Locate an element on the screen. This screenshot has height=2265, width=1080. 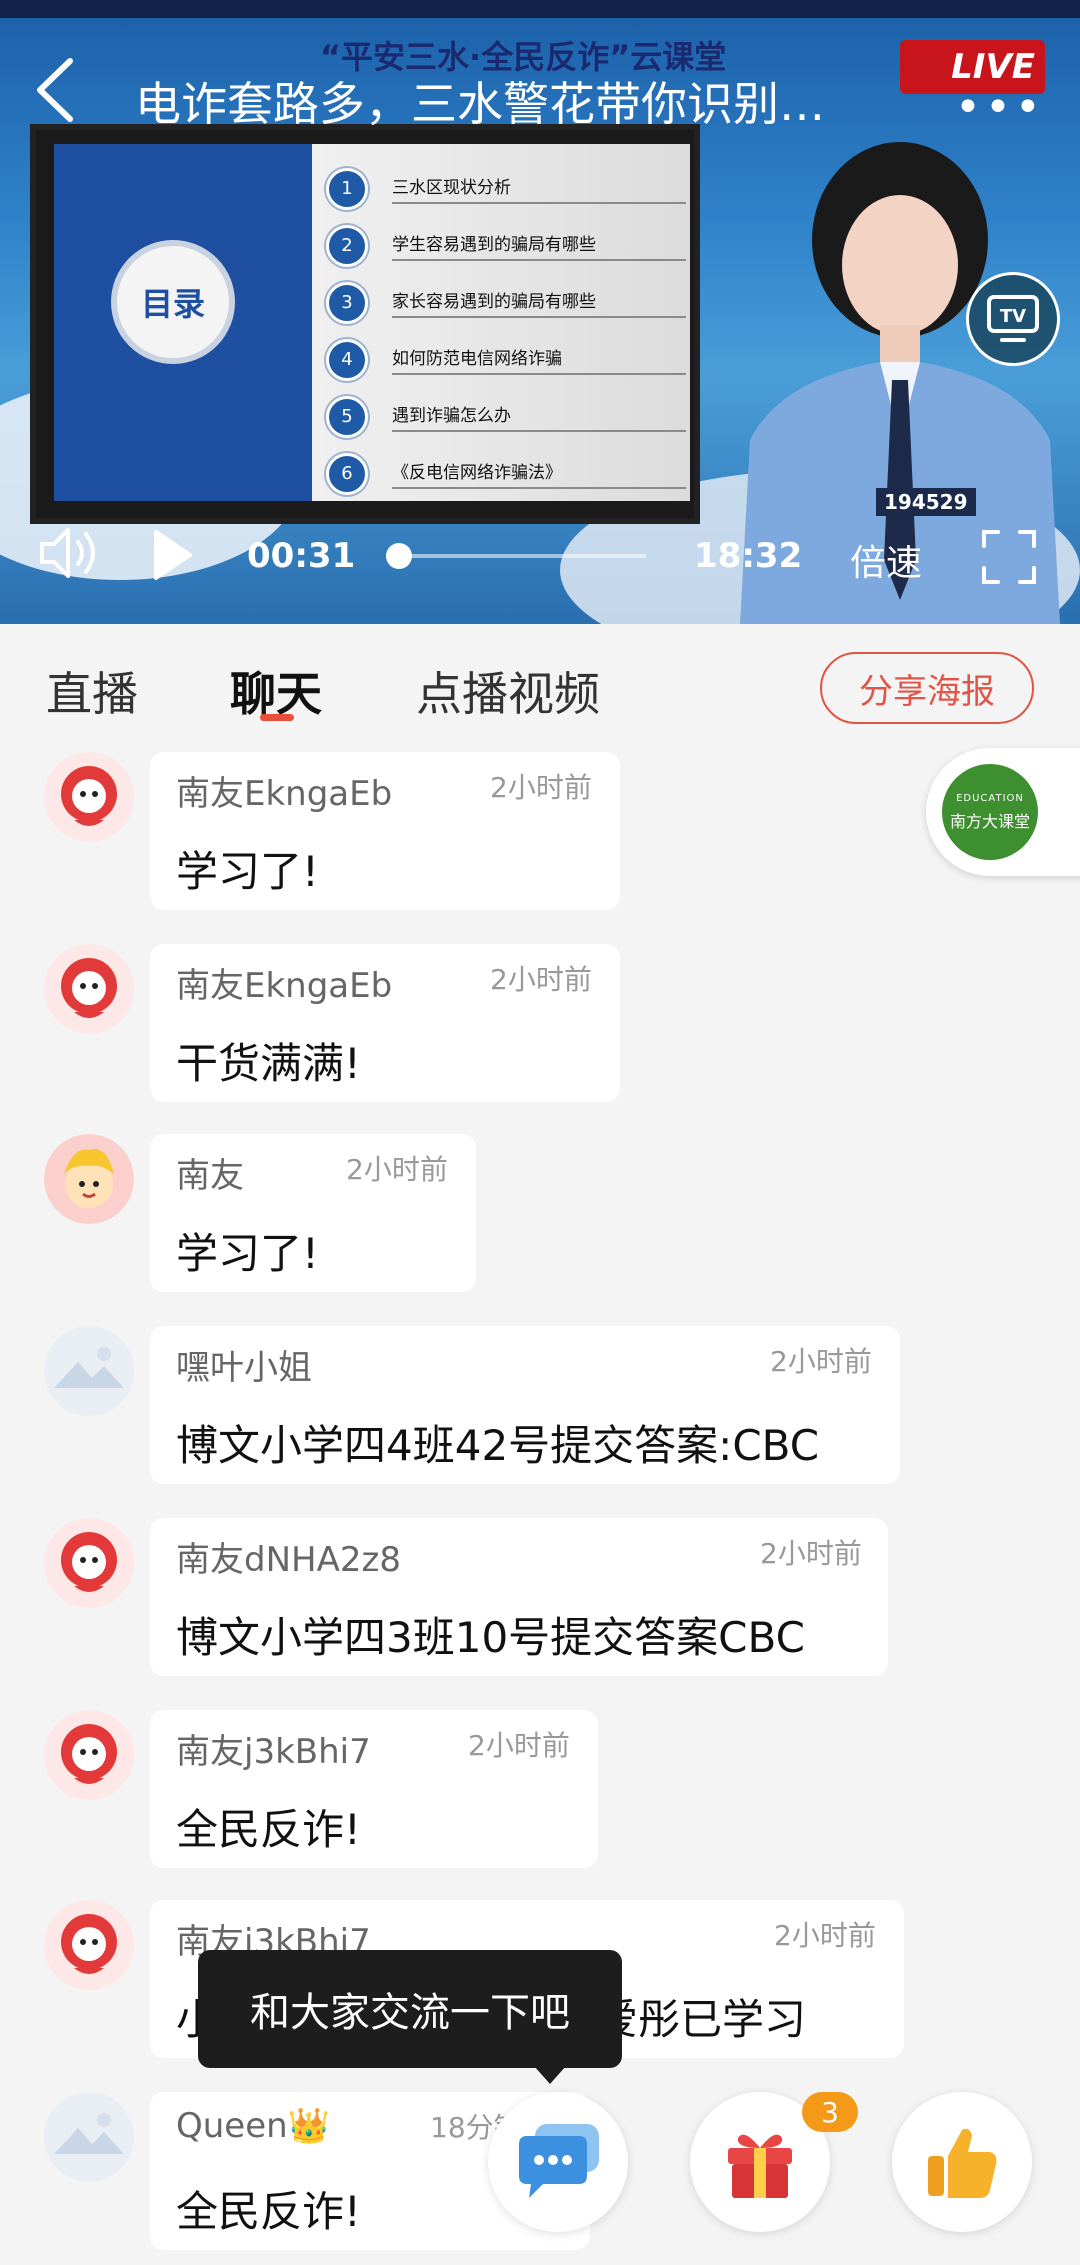
current-time: 00:31 is located at coordinates (301, 556).